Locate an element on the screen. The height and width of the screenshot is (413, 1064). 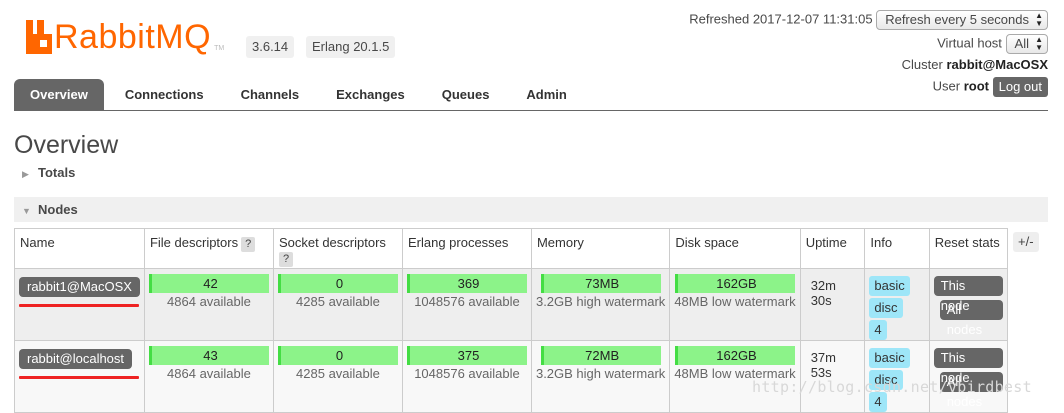
page-title: Overview is located at coordinates (66, 145).